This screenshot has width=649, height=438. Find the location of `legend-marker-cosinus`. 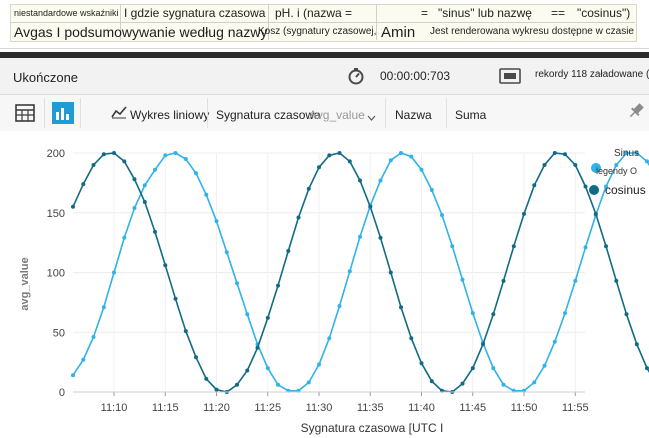

legend-marker-cosinus is located at coordinates (594, 190).